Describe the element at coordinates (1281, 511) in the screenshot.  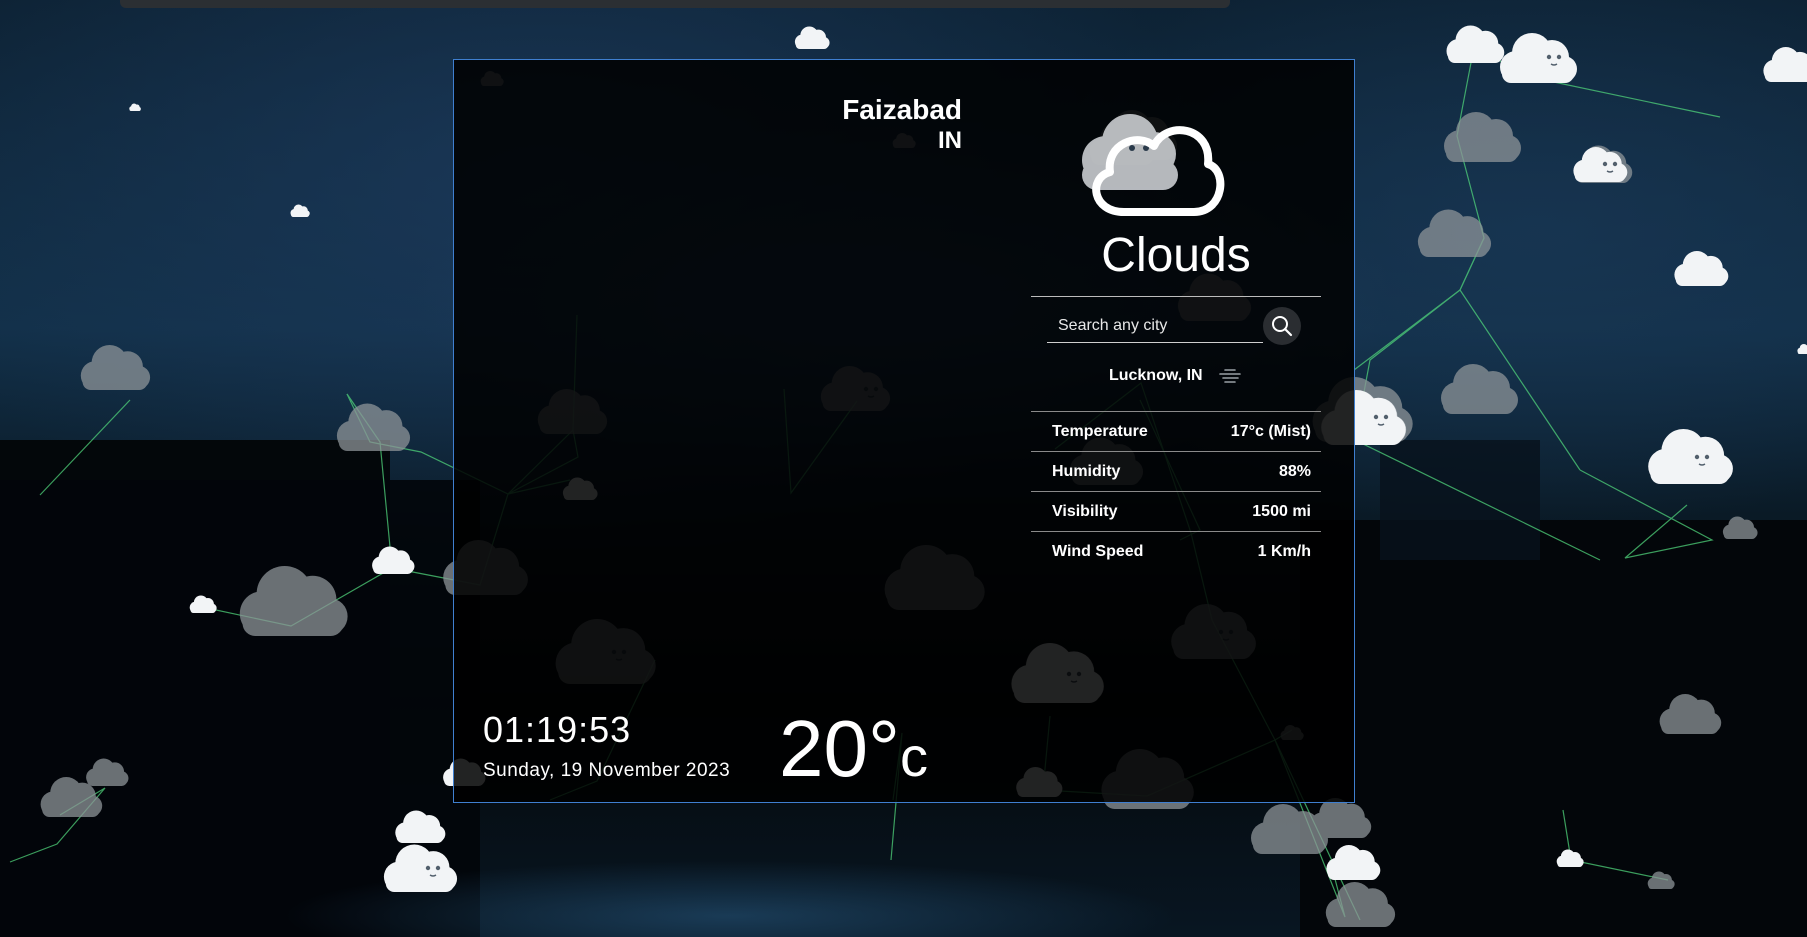
I see `detail-value: 1500 mi` at that location.